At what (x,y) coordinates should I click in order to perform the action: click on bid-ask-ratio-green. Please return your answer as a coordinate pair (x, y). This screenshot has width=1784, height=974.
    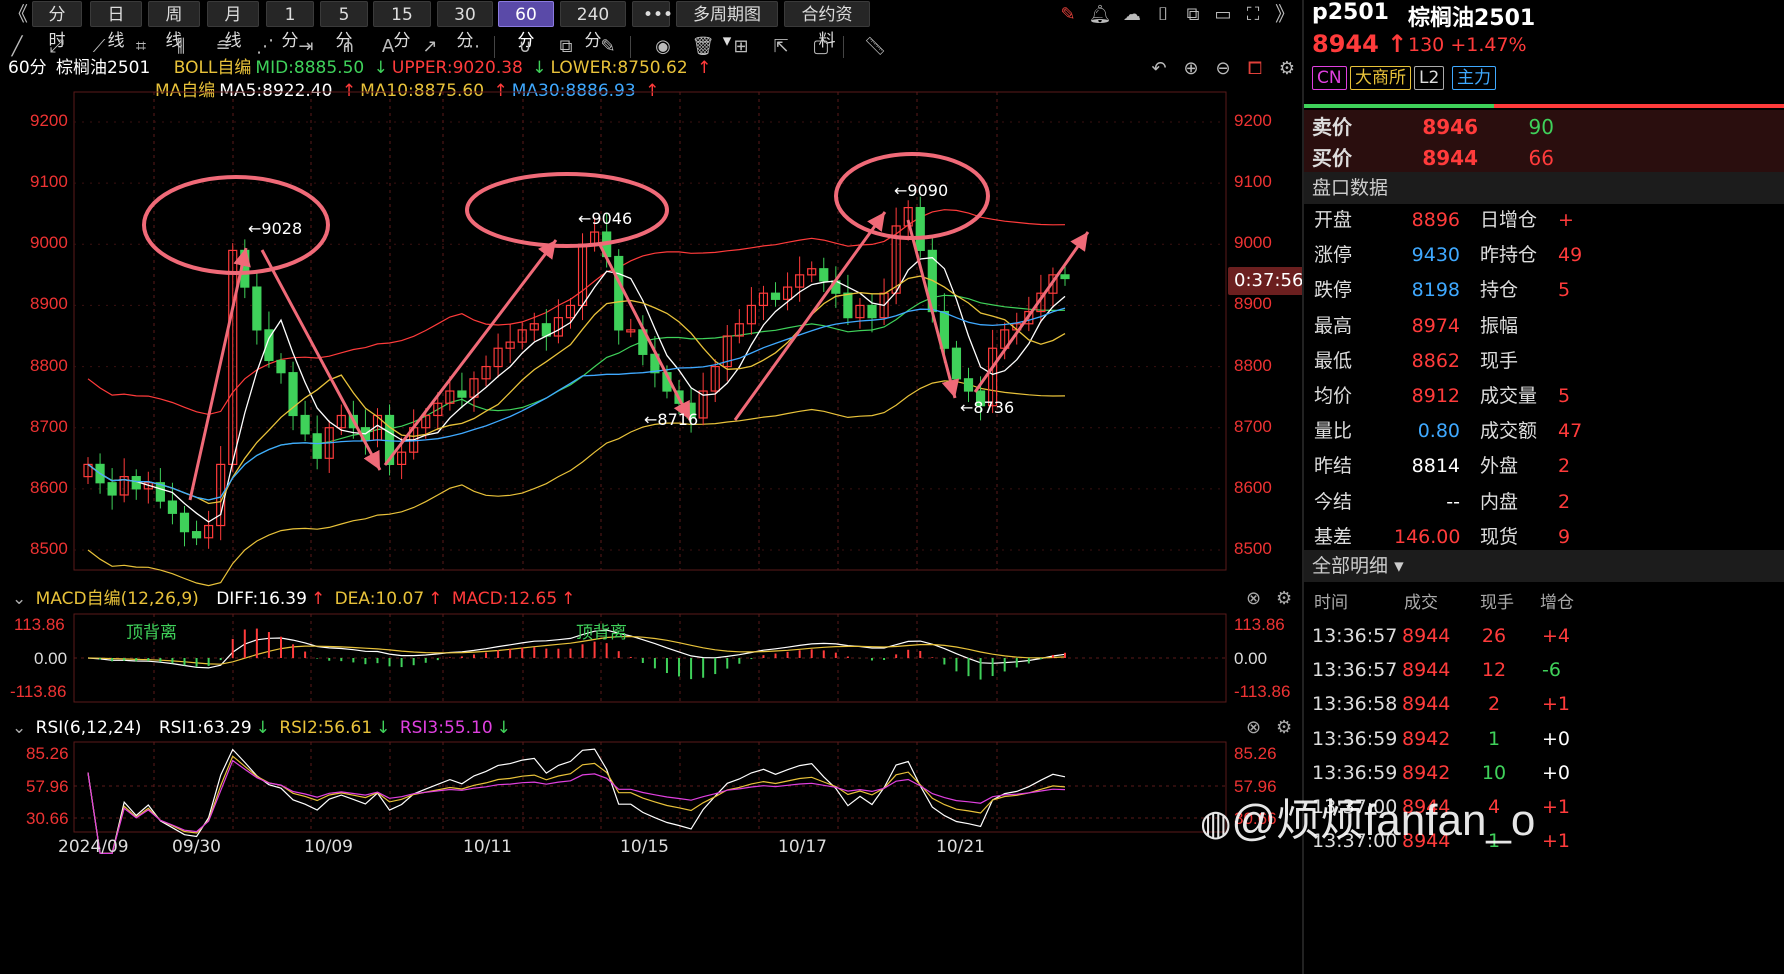
    Looking at the image, I should click on (1399, 106).